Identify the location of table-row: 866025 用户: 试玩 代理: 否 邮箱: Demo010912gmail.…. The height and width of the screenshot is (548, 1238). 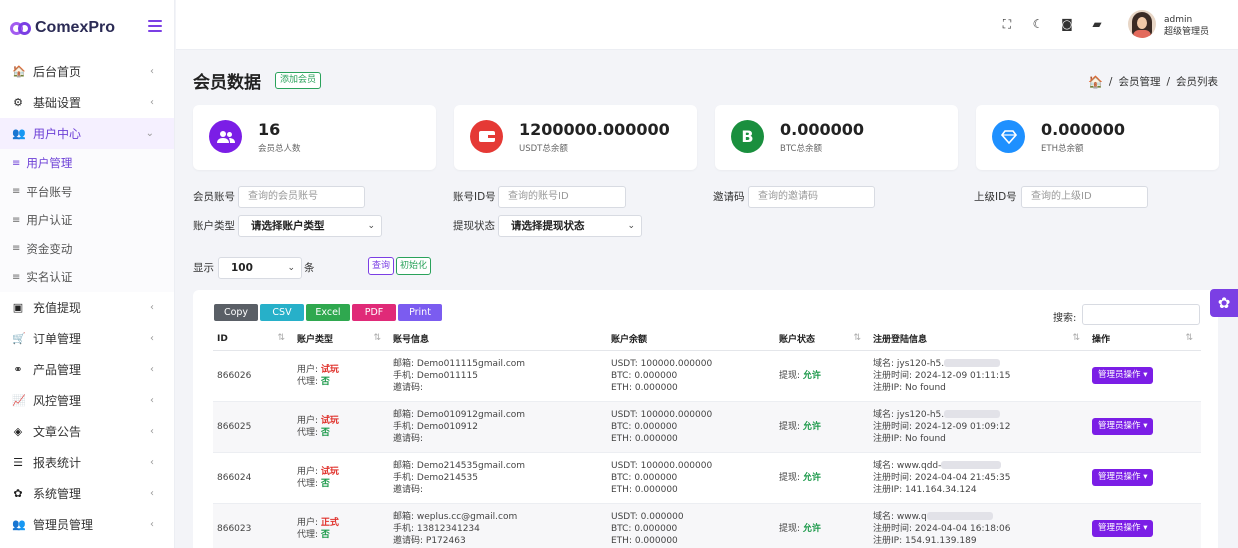
(707, 427).